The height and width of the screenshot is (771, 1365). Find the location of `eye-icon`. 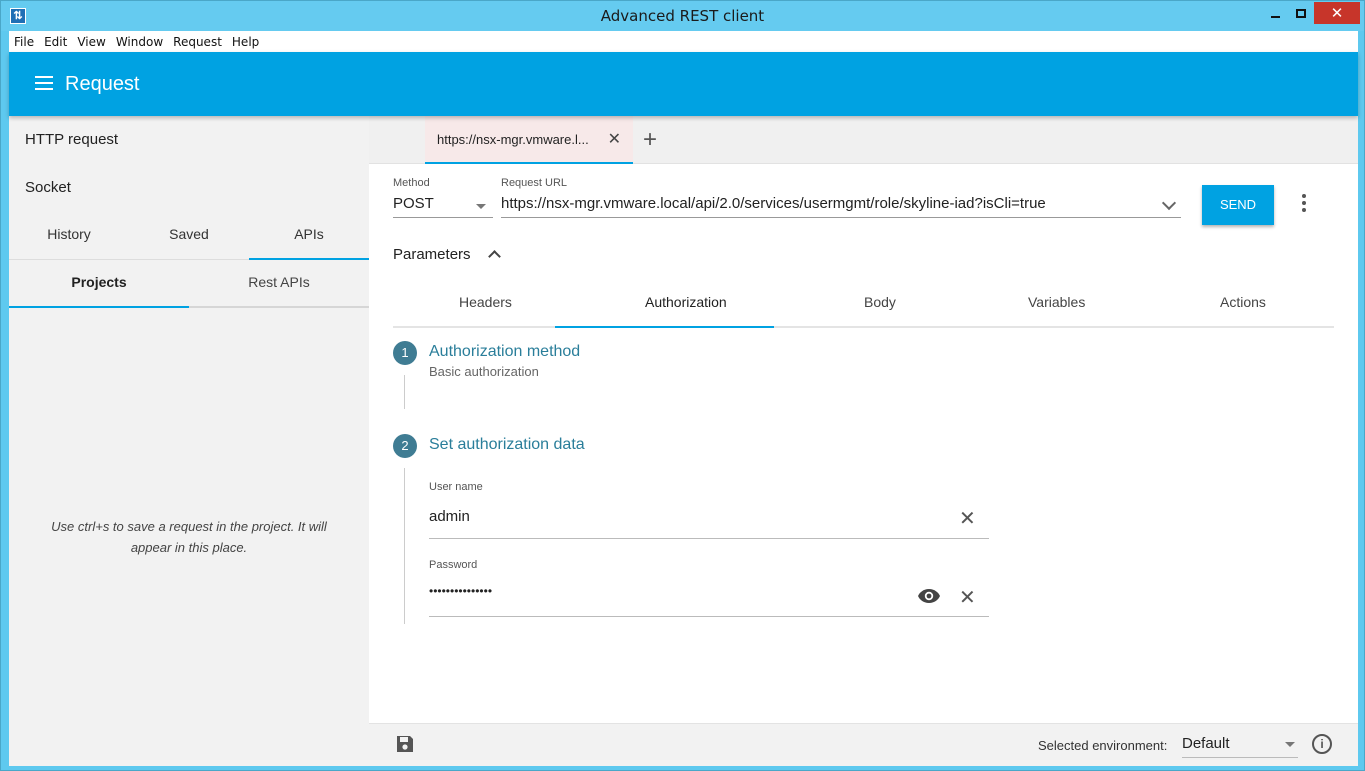

eye-icon is located at coordinates (929, 596).